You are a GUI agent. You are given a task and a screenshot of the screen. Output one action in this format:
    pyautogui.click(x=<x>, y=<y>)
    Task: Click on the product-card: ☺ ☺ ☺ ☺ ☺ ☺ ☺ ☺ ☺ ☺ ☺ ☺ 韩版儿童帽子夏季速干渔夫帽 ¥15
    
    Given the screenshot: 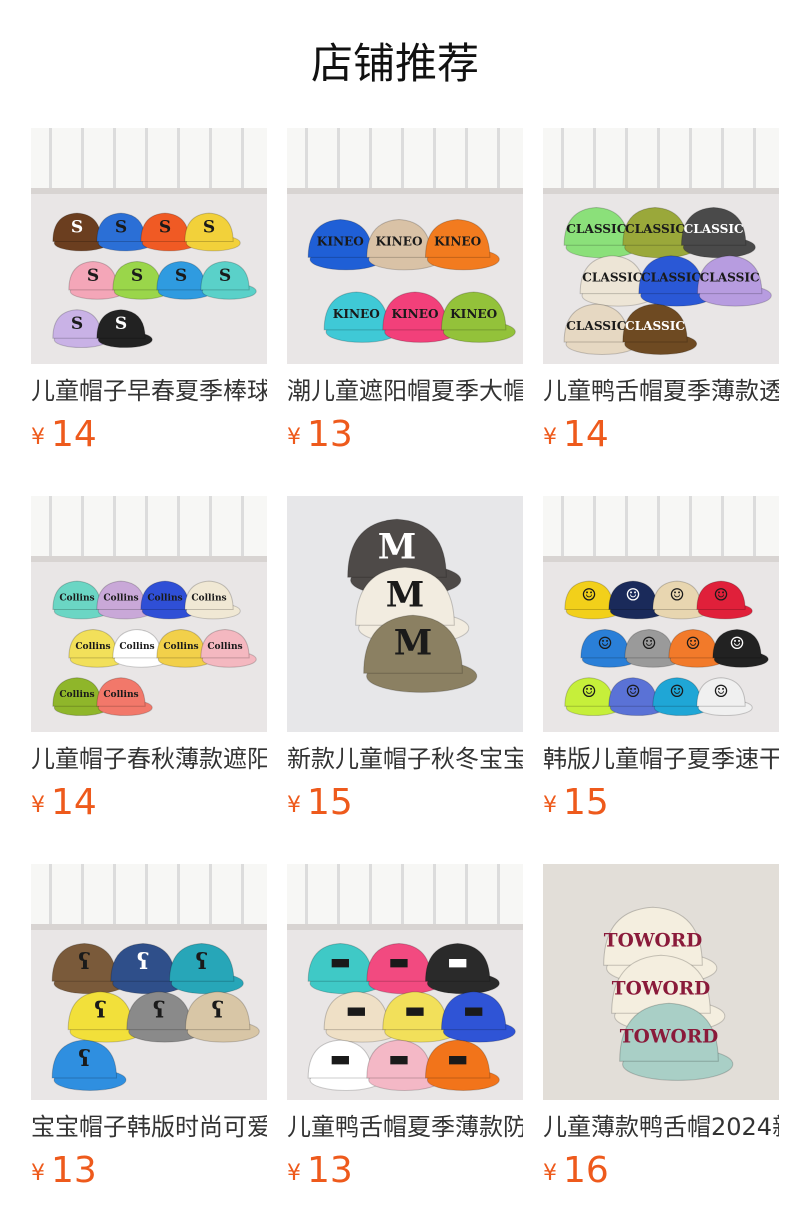 What is the action you would take?
    pyautogui.click(x=661, y=680)
    